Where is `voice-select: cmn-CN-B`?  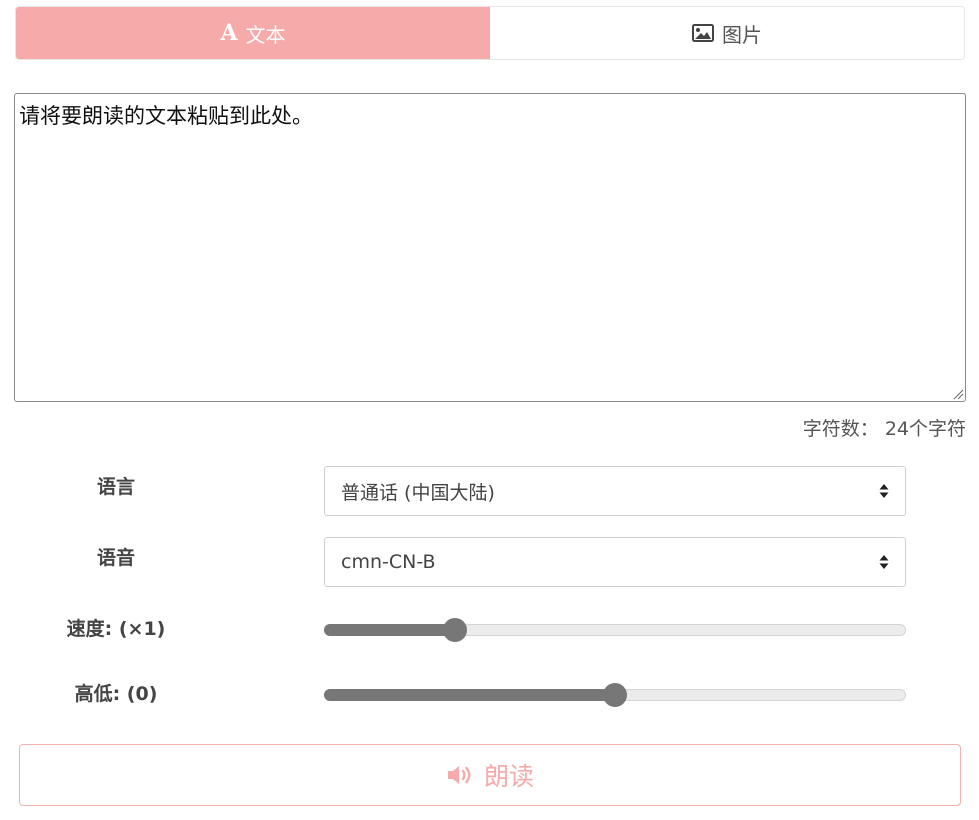 voice-select: cmn-CN-B is located at coordinates (615, 562).